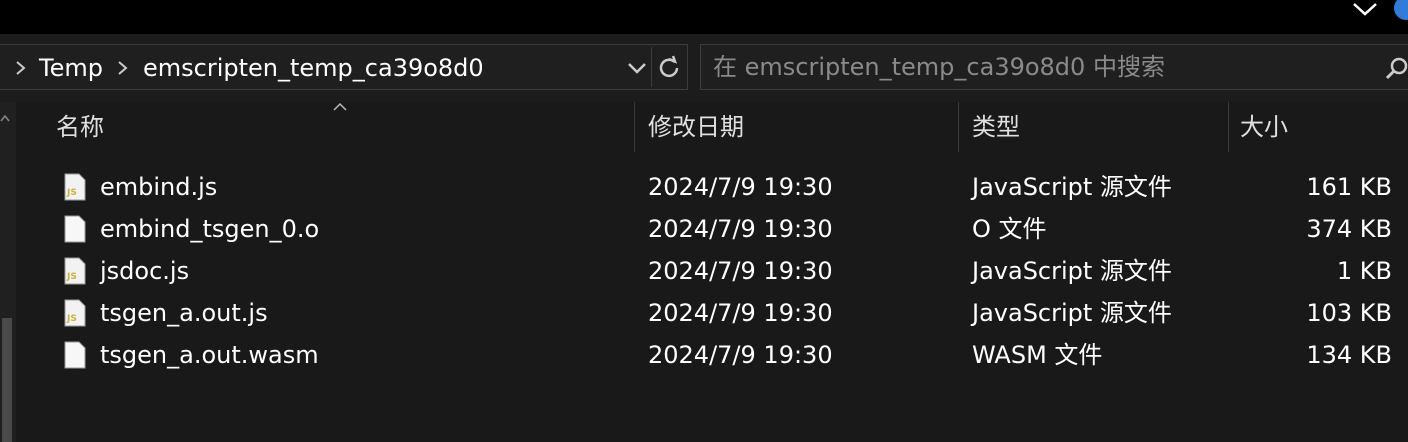  Describe the element at coordinates (1401, 10) in the screenshot. I see `help-icon` at that location.